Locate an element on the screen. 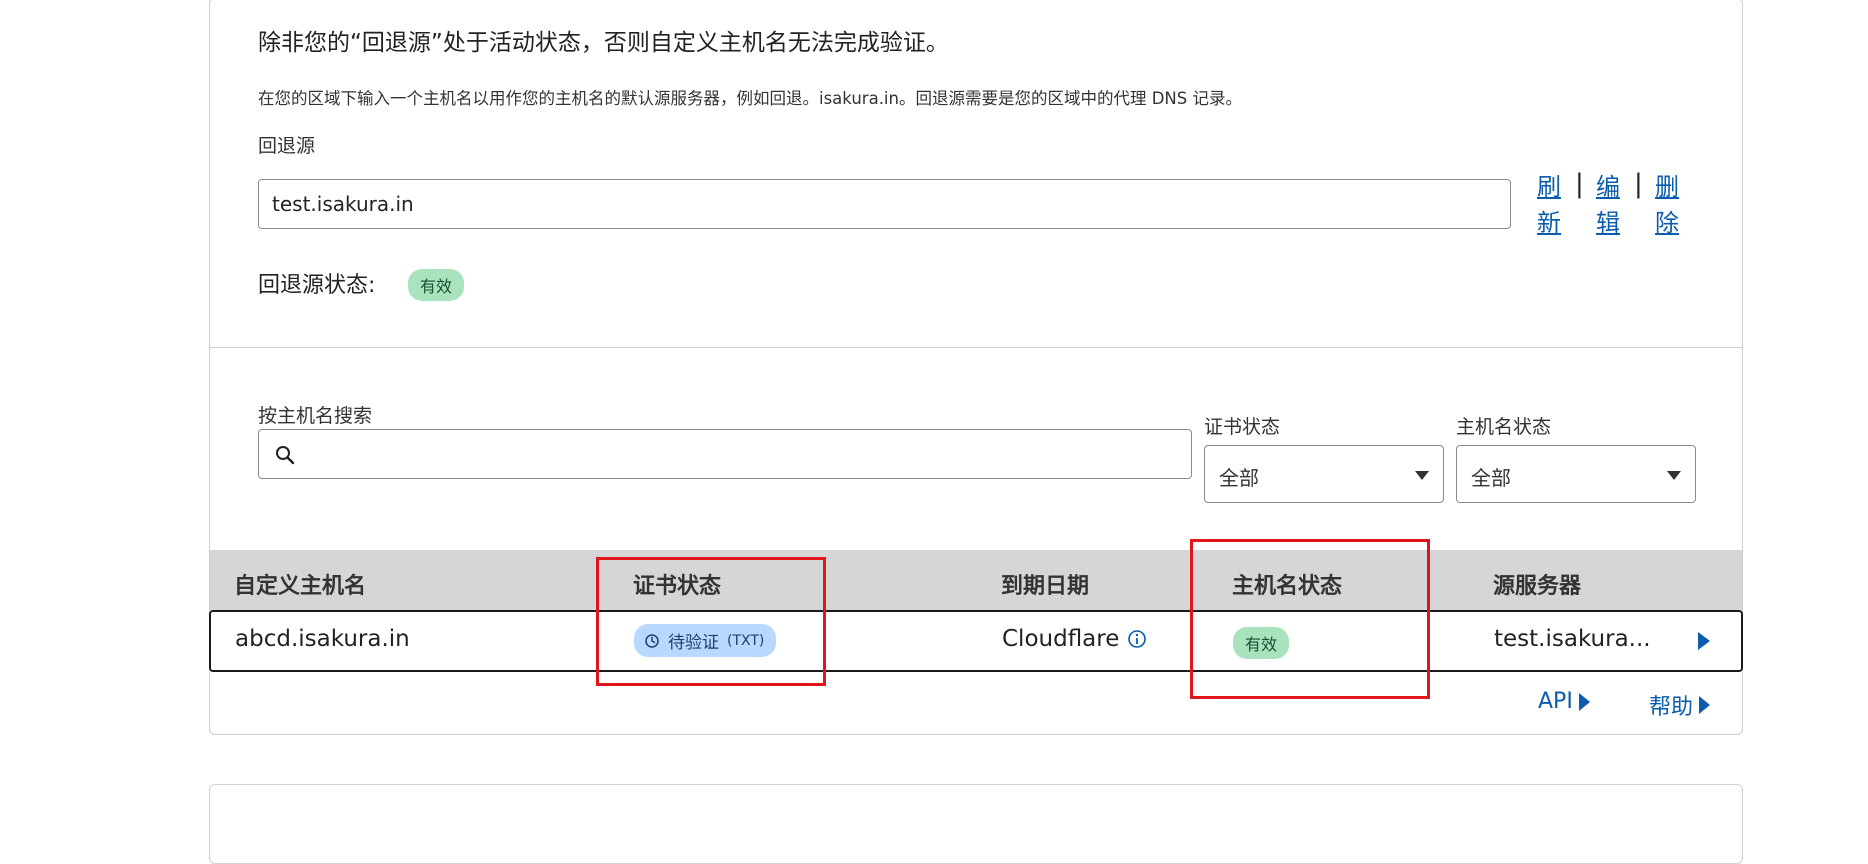  delete-link: 删 除 is located at coordinates (1667, 205).